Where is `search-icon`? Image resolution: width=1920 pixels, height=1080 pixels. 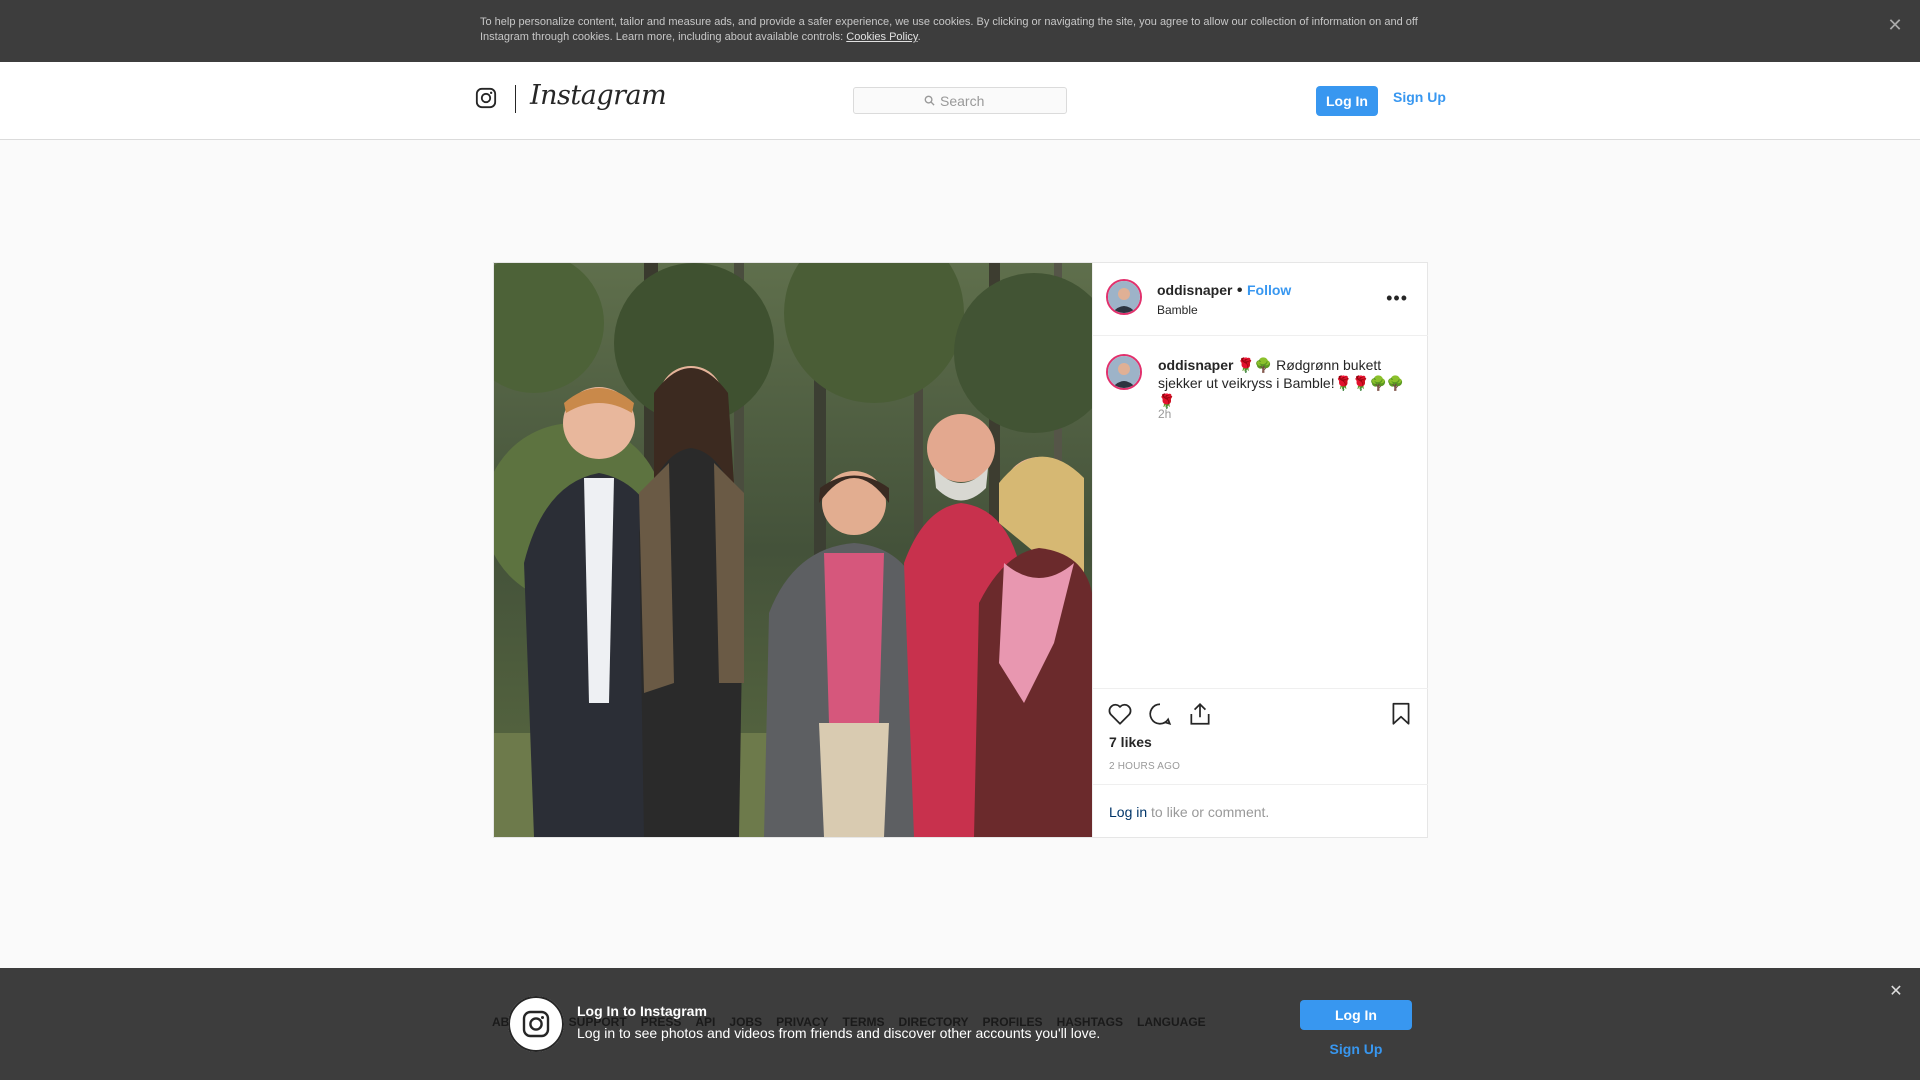 search-icon is located at coordinates (929, 100).